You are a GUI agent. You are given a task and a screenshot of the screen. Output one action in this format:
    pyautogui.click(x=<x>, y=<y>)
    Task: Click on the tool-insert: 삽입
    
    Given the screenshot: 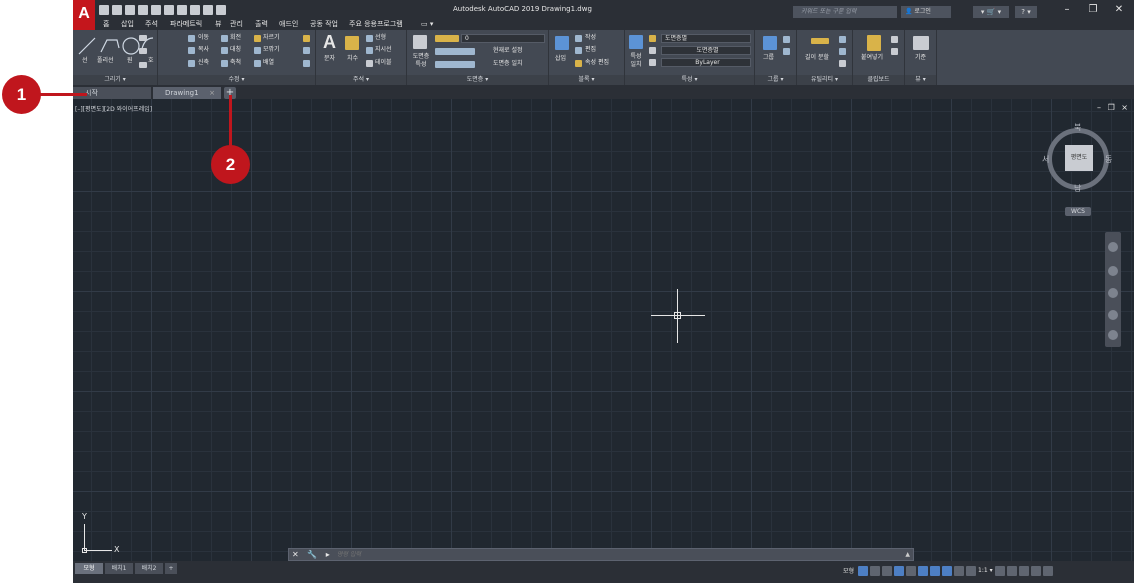 What is the action you would take?
    pyautogui.click(x=560, y=59)
    